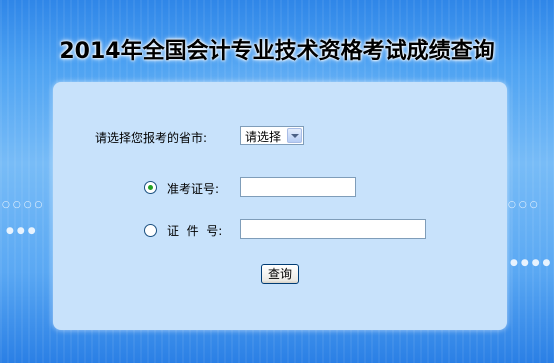  What do you see at coordinates (280, 274) in the screenshot?
I see `query-button: 查询` at bounding box center [280, 274].